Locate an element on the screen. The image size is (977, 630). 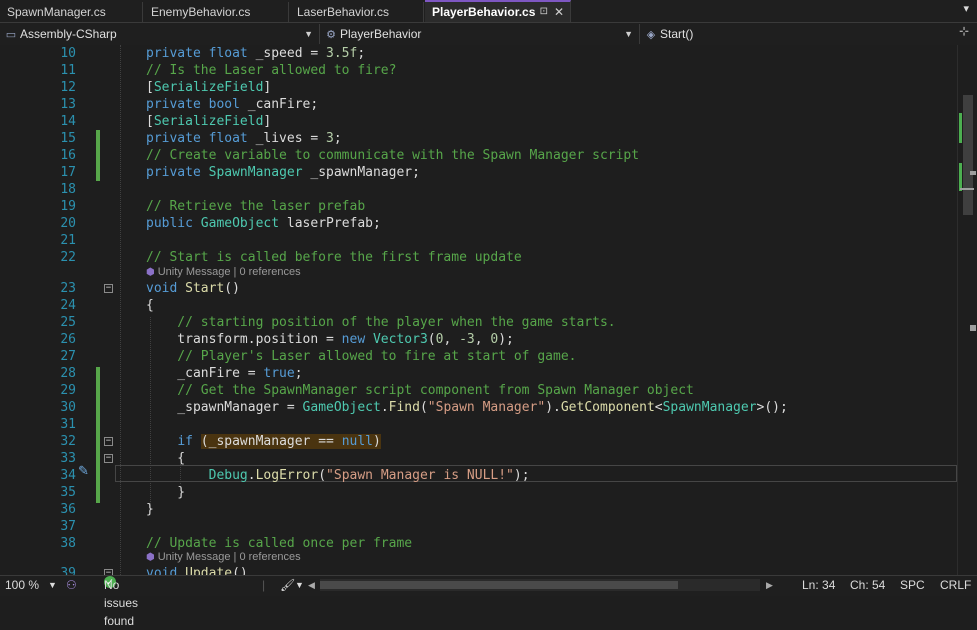
code-line: 38// Update is called once per frame is located at coordinates (478, 543).